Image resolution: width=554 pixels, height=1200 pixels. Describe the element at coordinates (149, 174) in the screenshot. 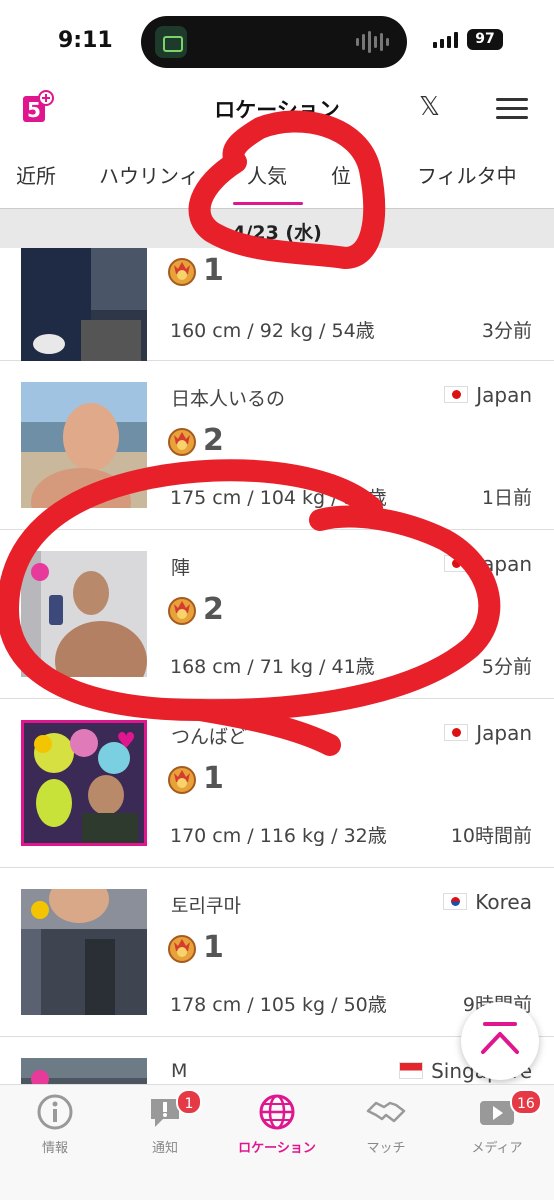

I see `tab-howling: ハウリンィ` at that location.